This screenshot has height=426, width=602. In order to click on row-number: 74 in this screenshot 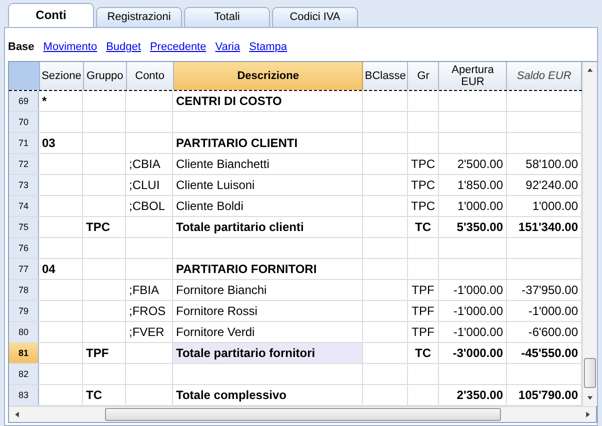, I will do `click(24, 206)`.